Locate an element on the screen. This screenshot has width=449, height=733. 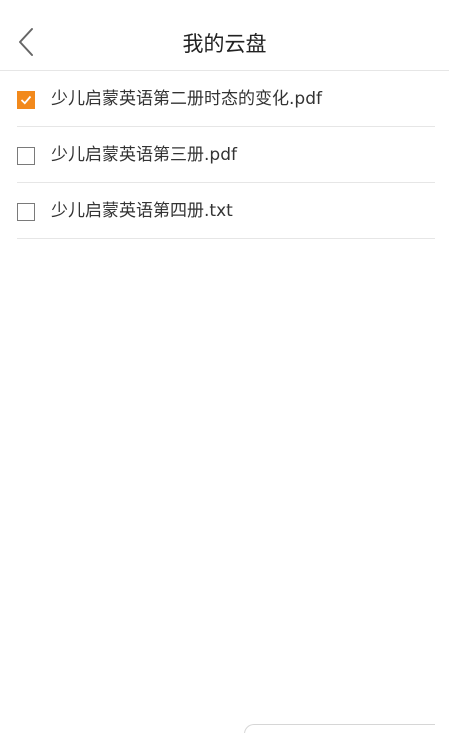
list-item: 少儿启蒙英语第二册时态的变化.pdf is located at coordinates (226, 99).